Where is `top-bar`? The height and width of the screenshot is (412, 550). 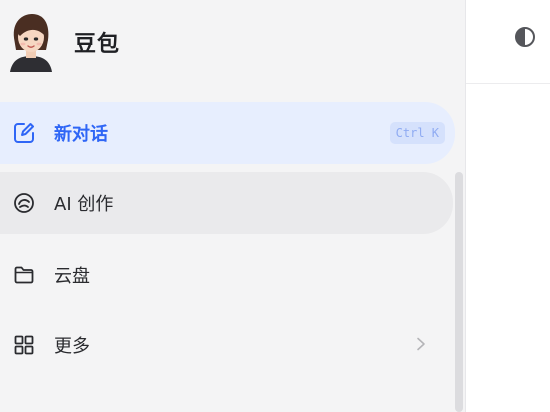 top-bar is located at coordinates (508, 42).